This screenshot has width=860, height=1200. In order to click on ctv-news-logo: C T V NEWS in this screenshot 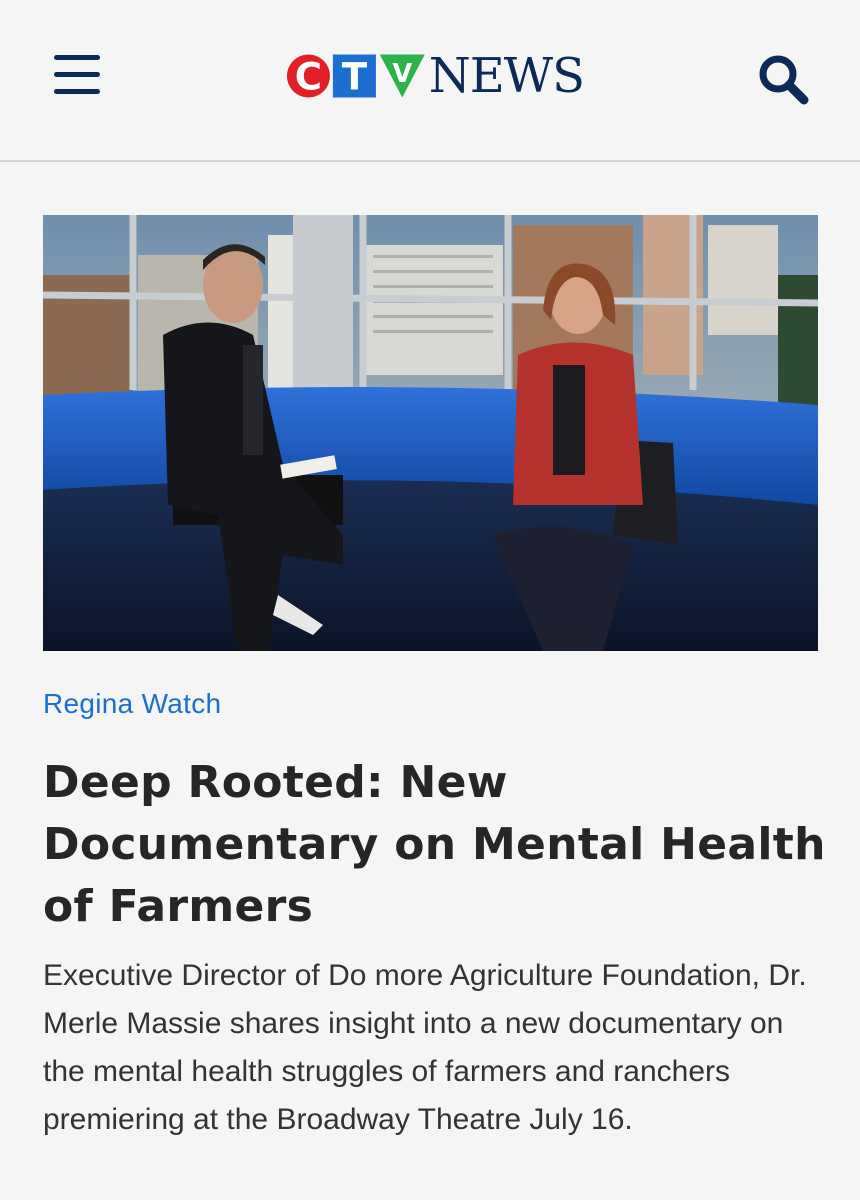, I will do `click(434, 76)`.